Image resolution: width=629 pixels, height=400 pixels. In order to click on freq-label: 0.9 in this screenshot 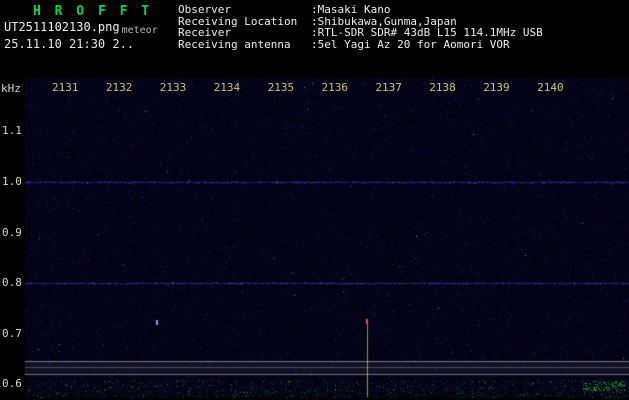, I will do `click(12, 232)`.